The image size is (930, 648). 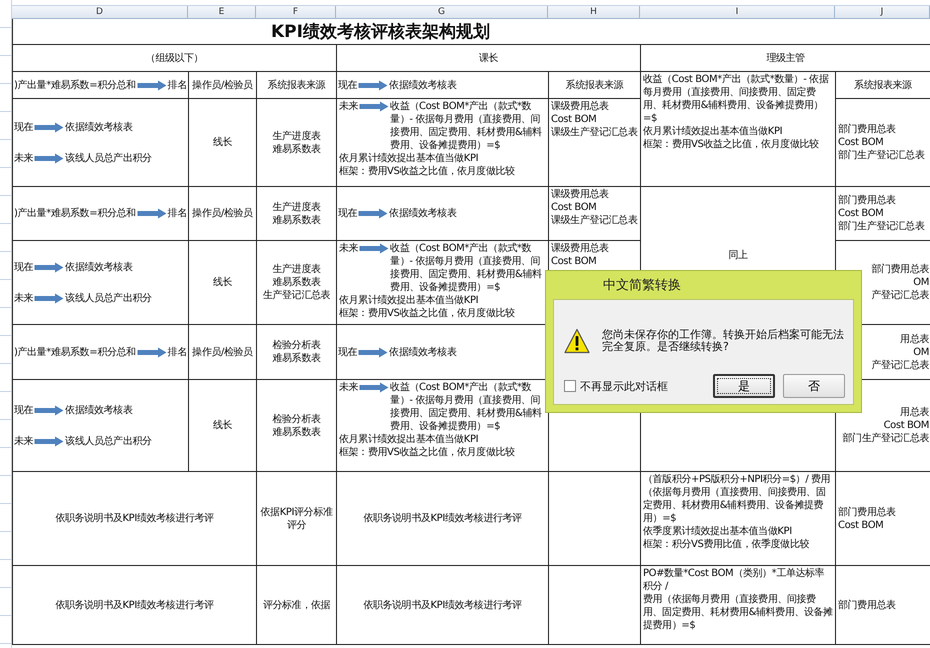 I want to click on column-header: H, so click(x=594, y=12).